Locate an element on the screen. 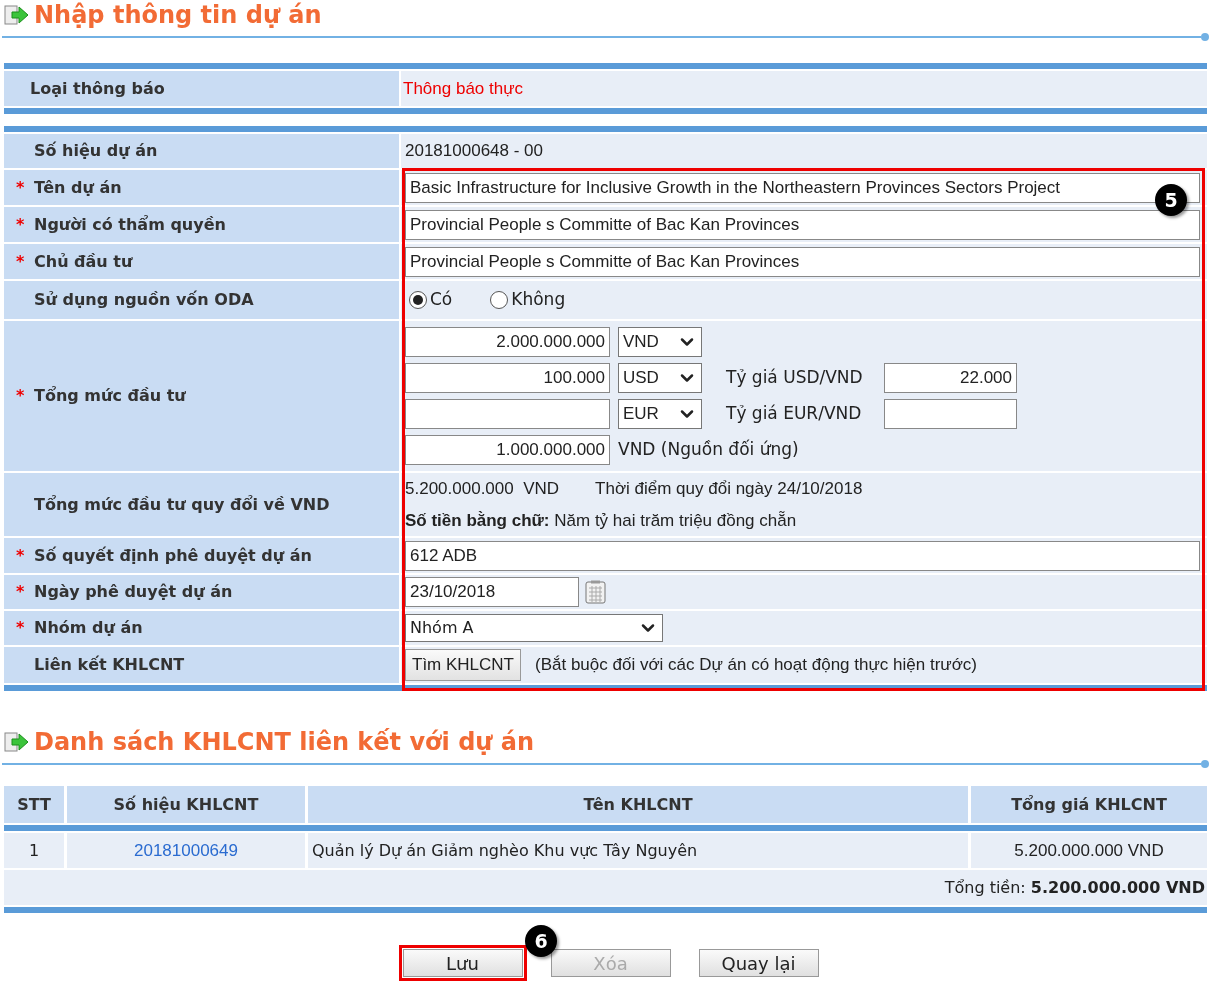 The width and height of the screenshot is (1211, 1001). amount-field is located at coordinates (507, 414).